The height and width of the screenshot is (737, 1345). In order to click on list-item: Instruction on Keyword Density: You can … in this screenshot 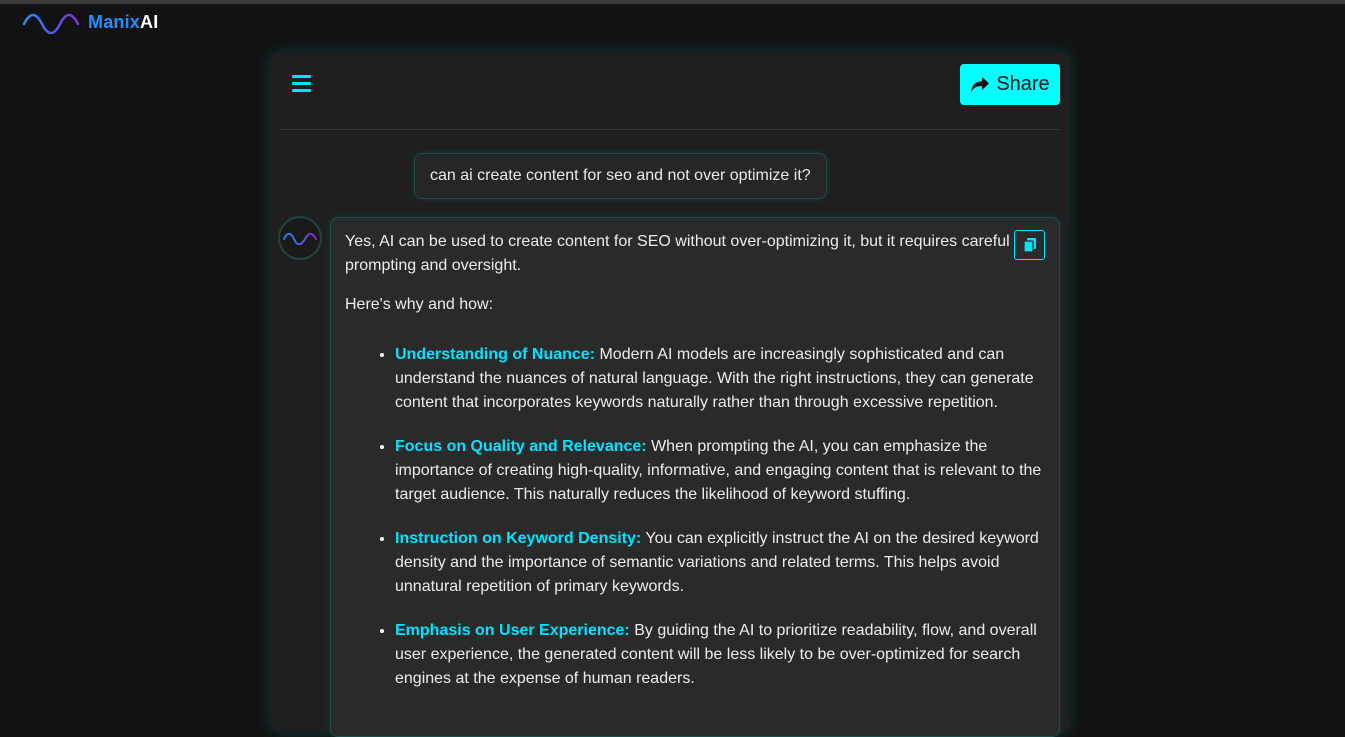, I will do `click(720, 563)`.